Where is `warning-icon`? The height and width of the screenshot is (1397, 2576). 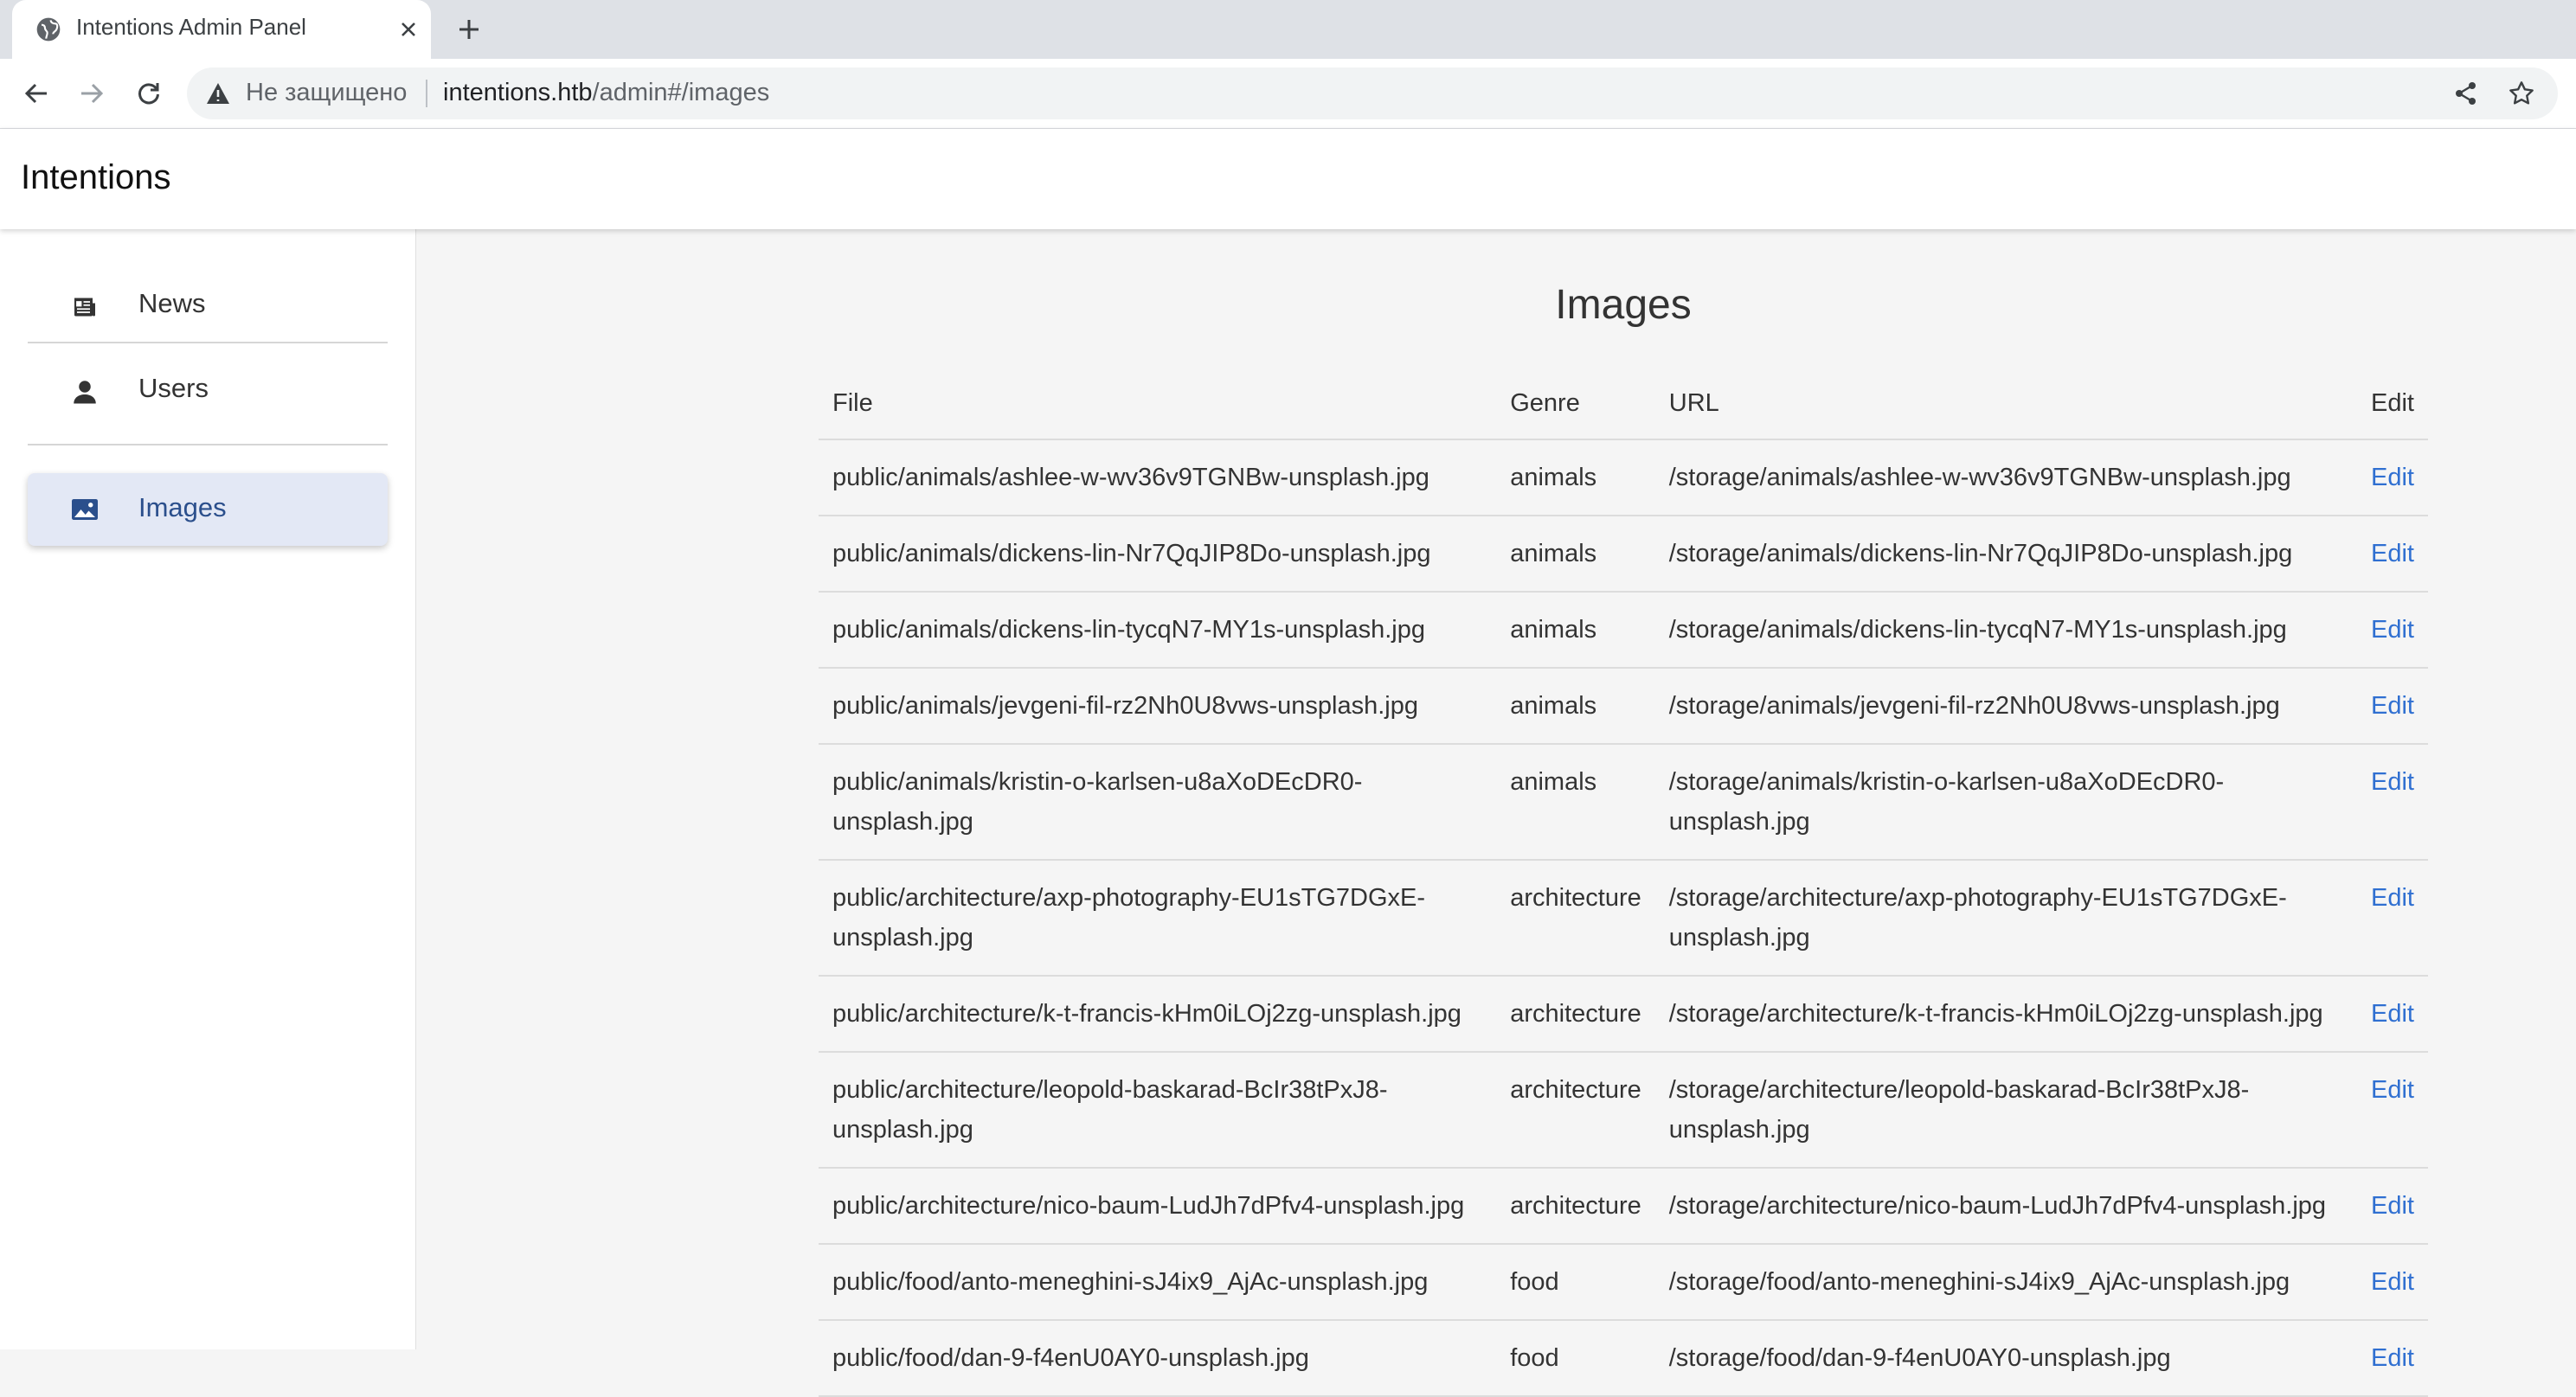
warning-icon is located at coordinates (218, 94).